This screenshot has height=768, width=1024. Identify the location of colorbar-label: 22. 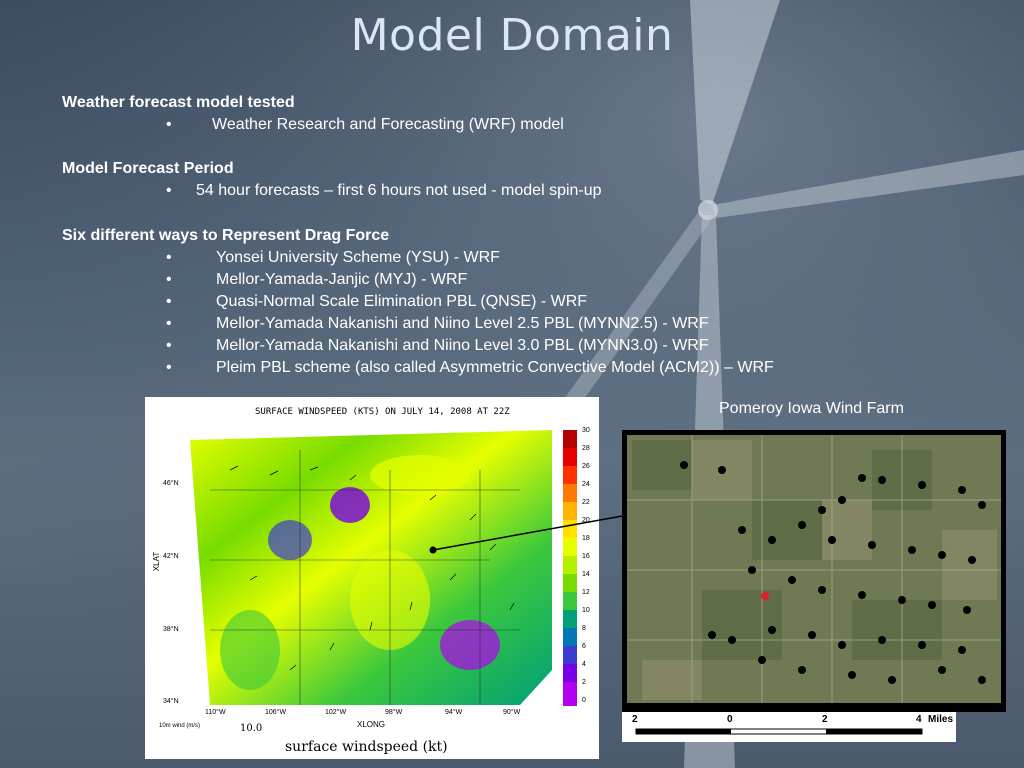
(586, 502).